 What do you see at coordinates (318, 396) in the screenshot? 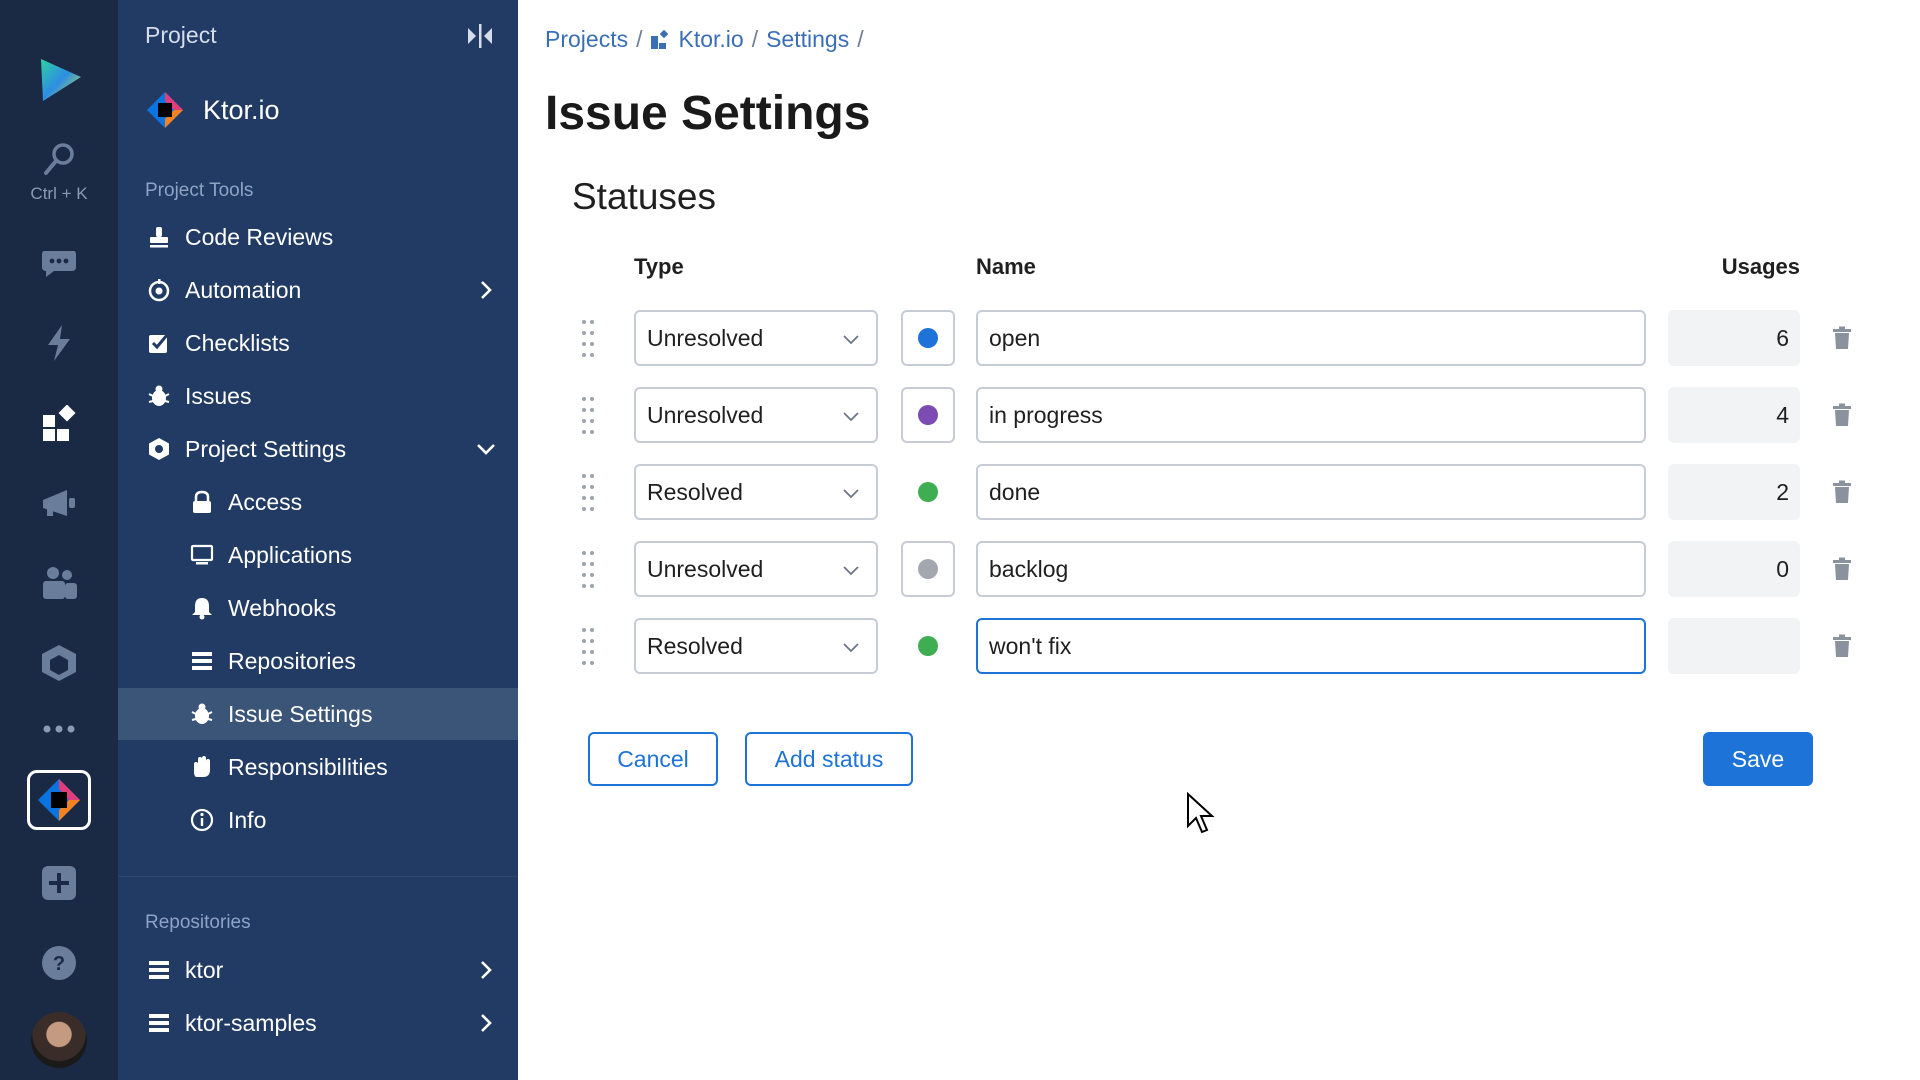
I see `sidebar-item-issues: Issues` at bounding box center [318, 396].